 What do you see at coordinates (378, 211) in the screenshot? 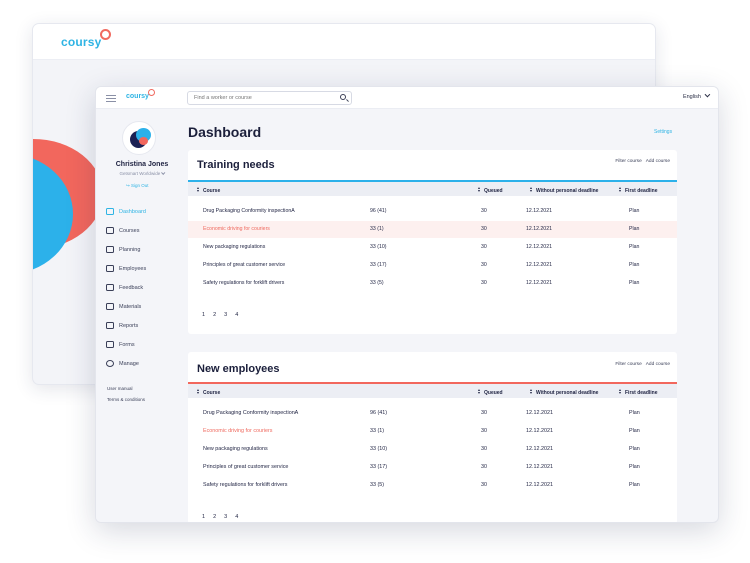
I see `course-count: 96 (41)` at bounding box center [378, 211].